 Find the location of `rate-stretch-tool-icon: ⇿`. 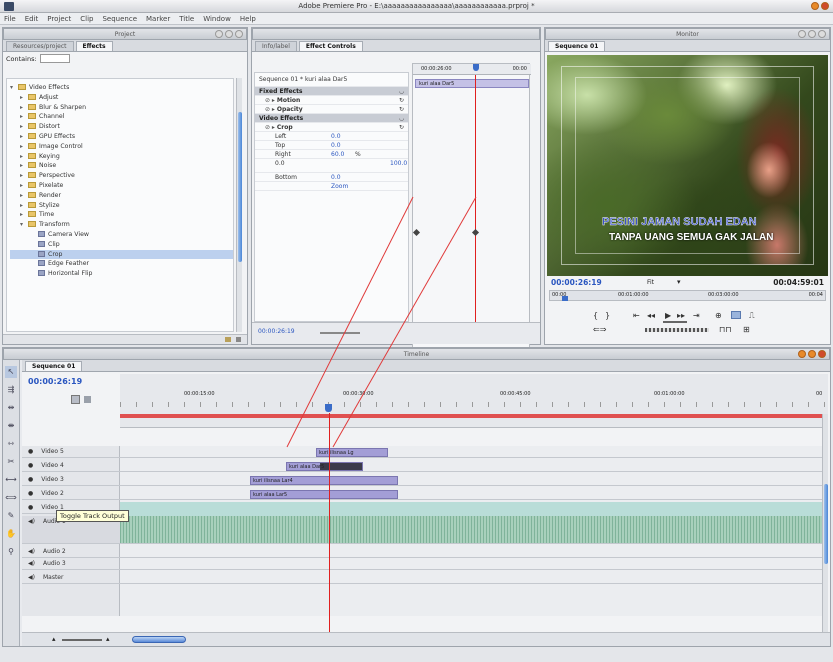

rate-stretch-tool-icon: ⇿ is located at coordinates (11, 444).